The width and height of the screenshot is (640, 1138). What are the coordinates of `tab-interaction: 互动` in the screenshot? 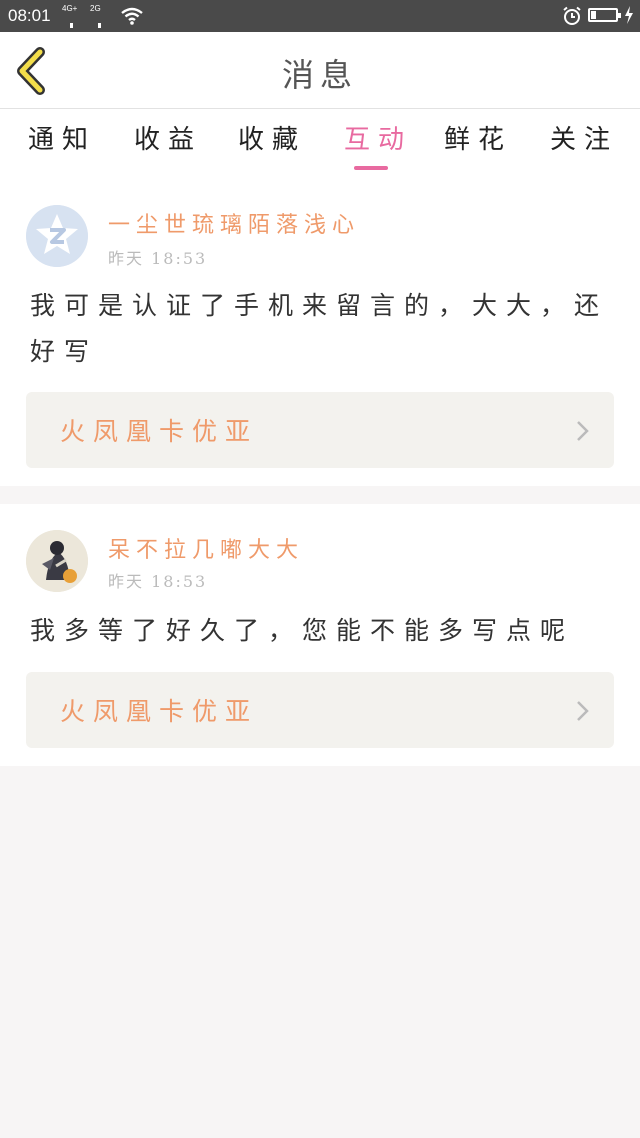 It's located at (378, 137).